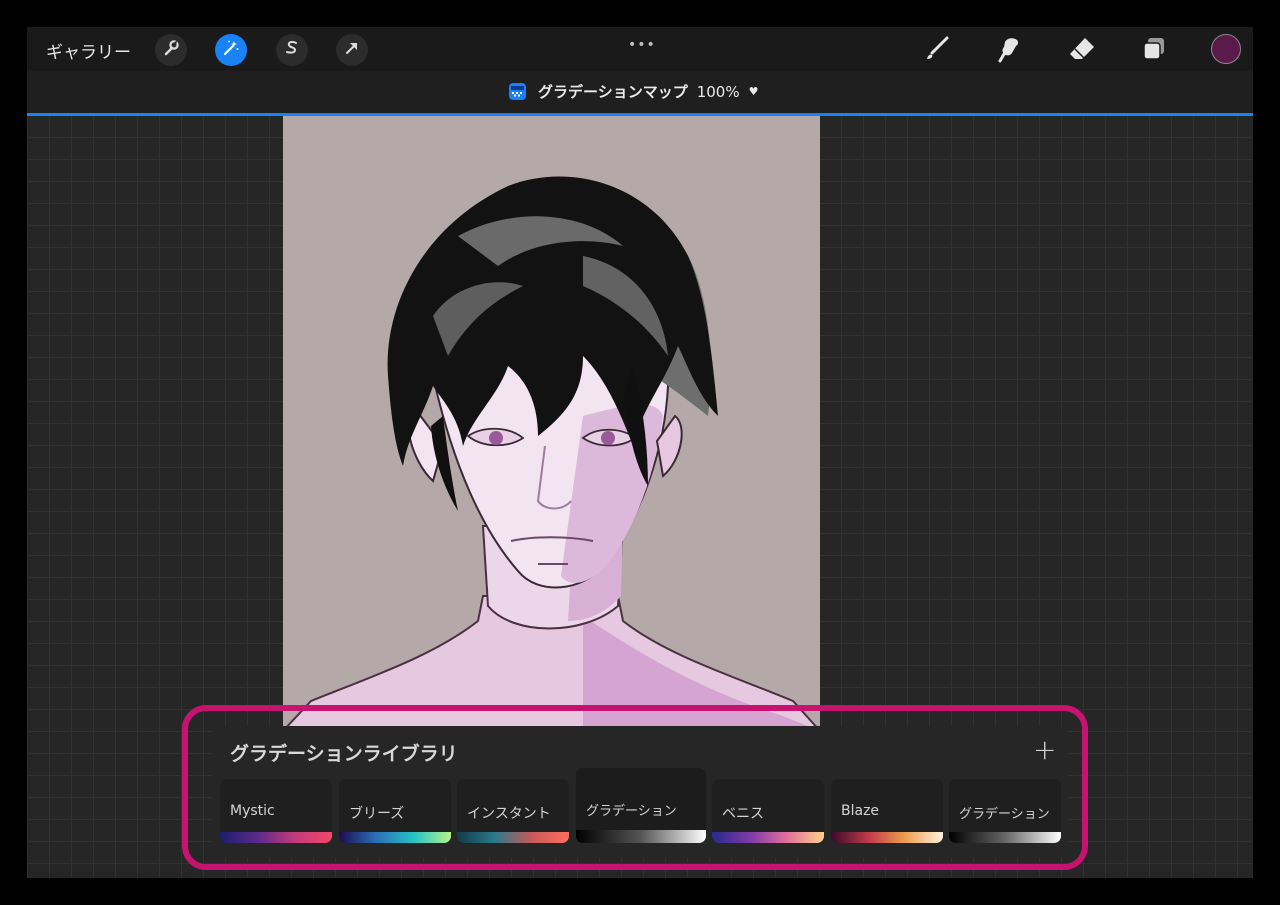  What do you see at coordinates (642, 45) in the screenshot?
I see `more-options-button: •••` at bounding box center [642, 45].